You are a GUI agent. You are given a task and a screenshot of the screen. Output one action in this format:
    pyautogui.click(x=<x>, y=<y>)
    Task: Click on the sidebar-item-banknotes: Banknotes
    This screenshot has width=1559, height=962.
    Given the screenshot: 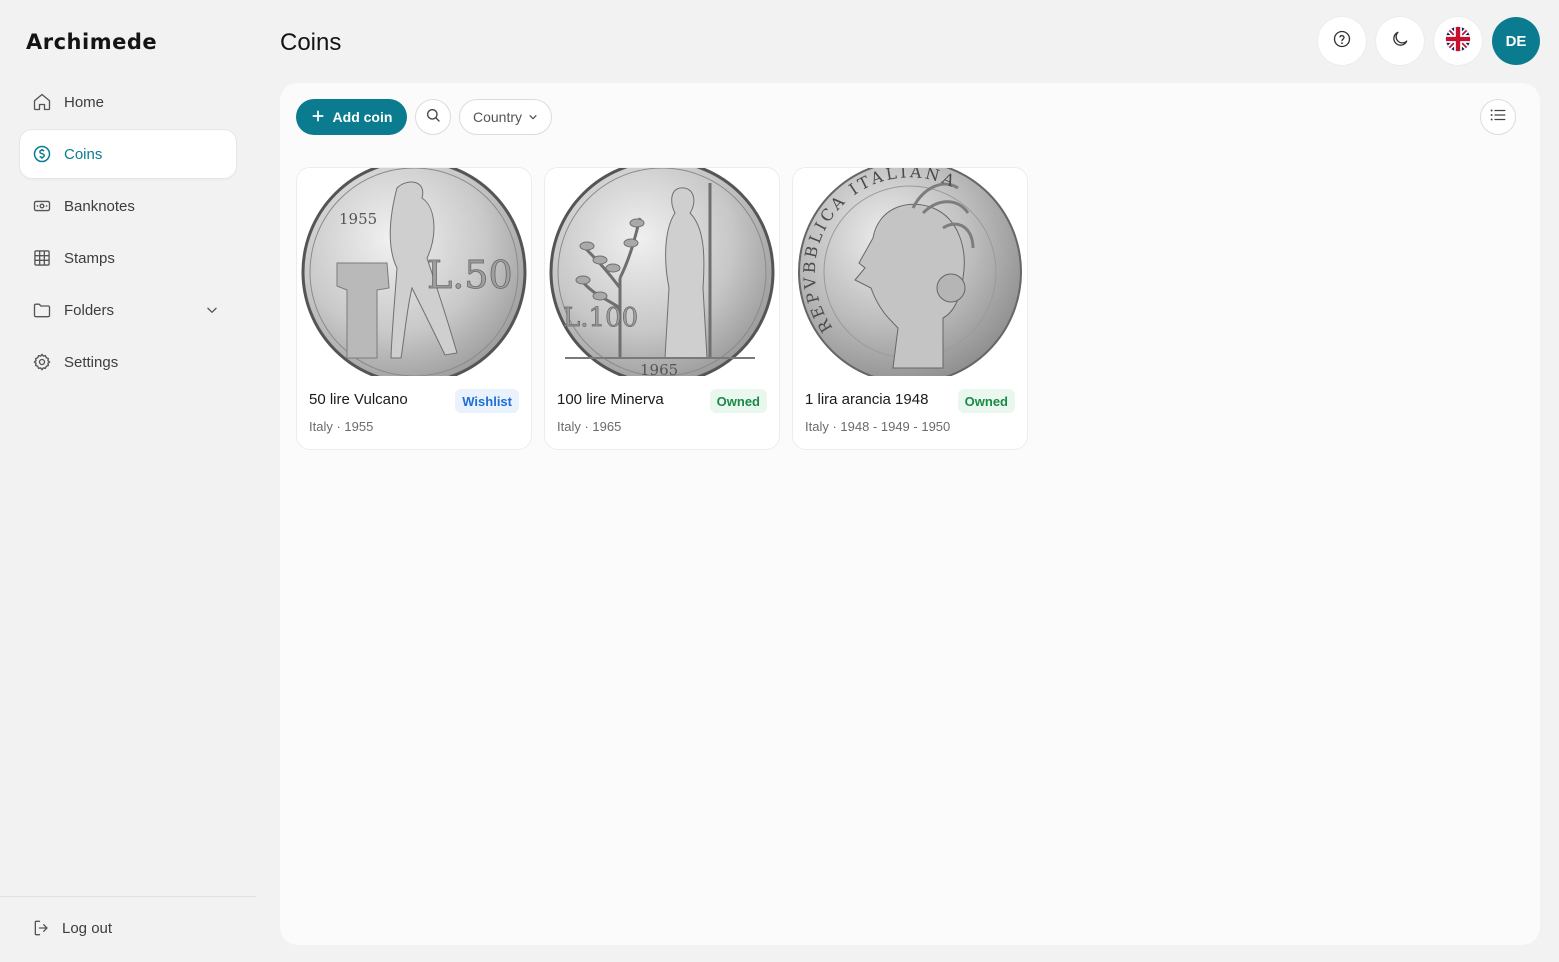 What is the action you would take?
    pyautogui.click(x=128, y=206)
    